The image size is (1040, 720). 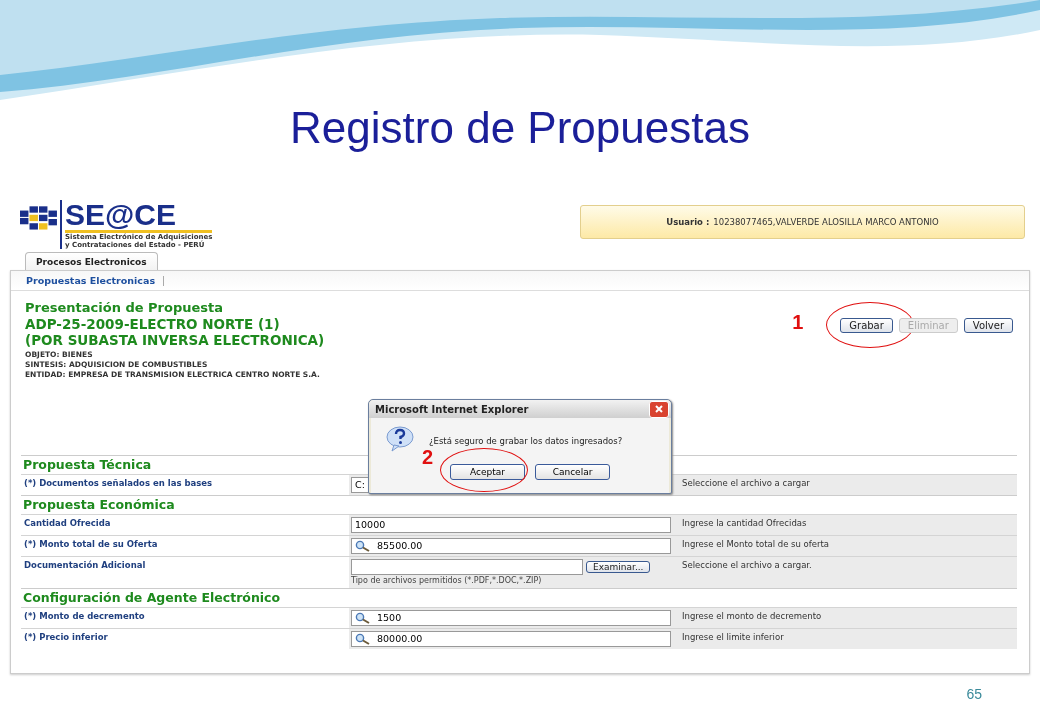 I want to click on close-button, so click(x=659, y=409).